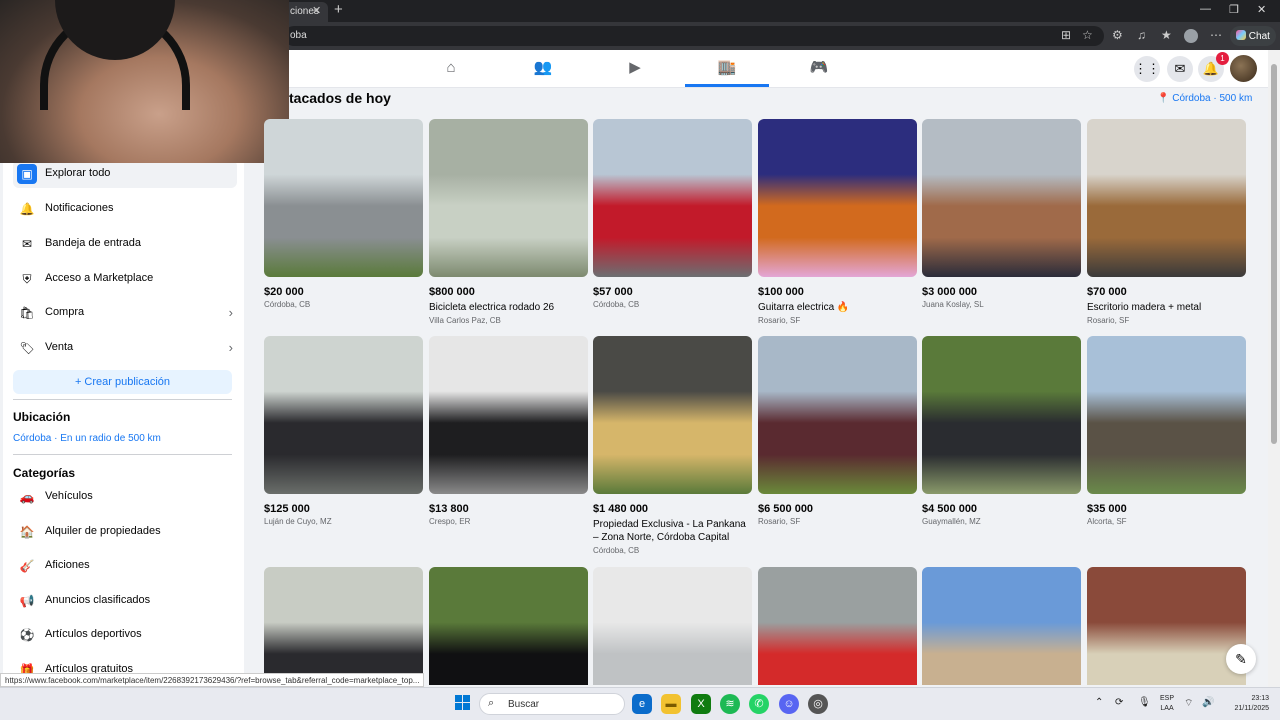  What do you see at coordinates (125, 244) in the screenshot?
I see `sidebar-item: ✉ Bandeja de entrada` at bounding box center [125, 244].